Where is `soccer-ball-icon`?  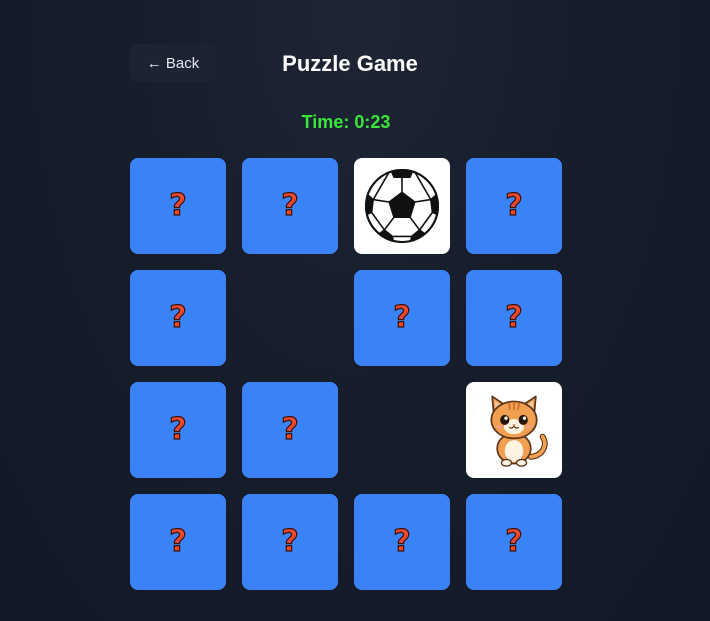
soccer-ball-icon is located at coordinates (402, 206).